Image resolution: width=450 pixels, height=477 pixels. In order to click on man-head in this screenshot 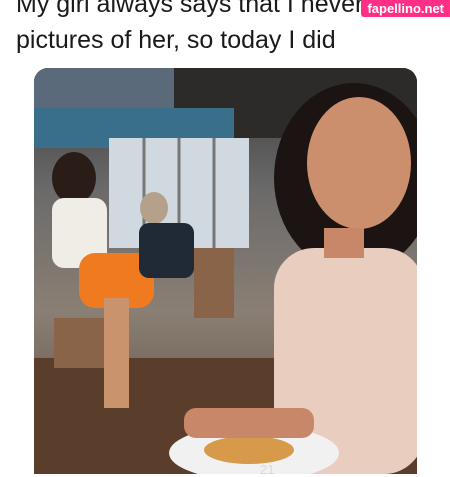, I will do `click(154, 208)`.